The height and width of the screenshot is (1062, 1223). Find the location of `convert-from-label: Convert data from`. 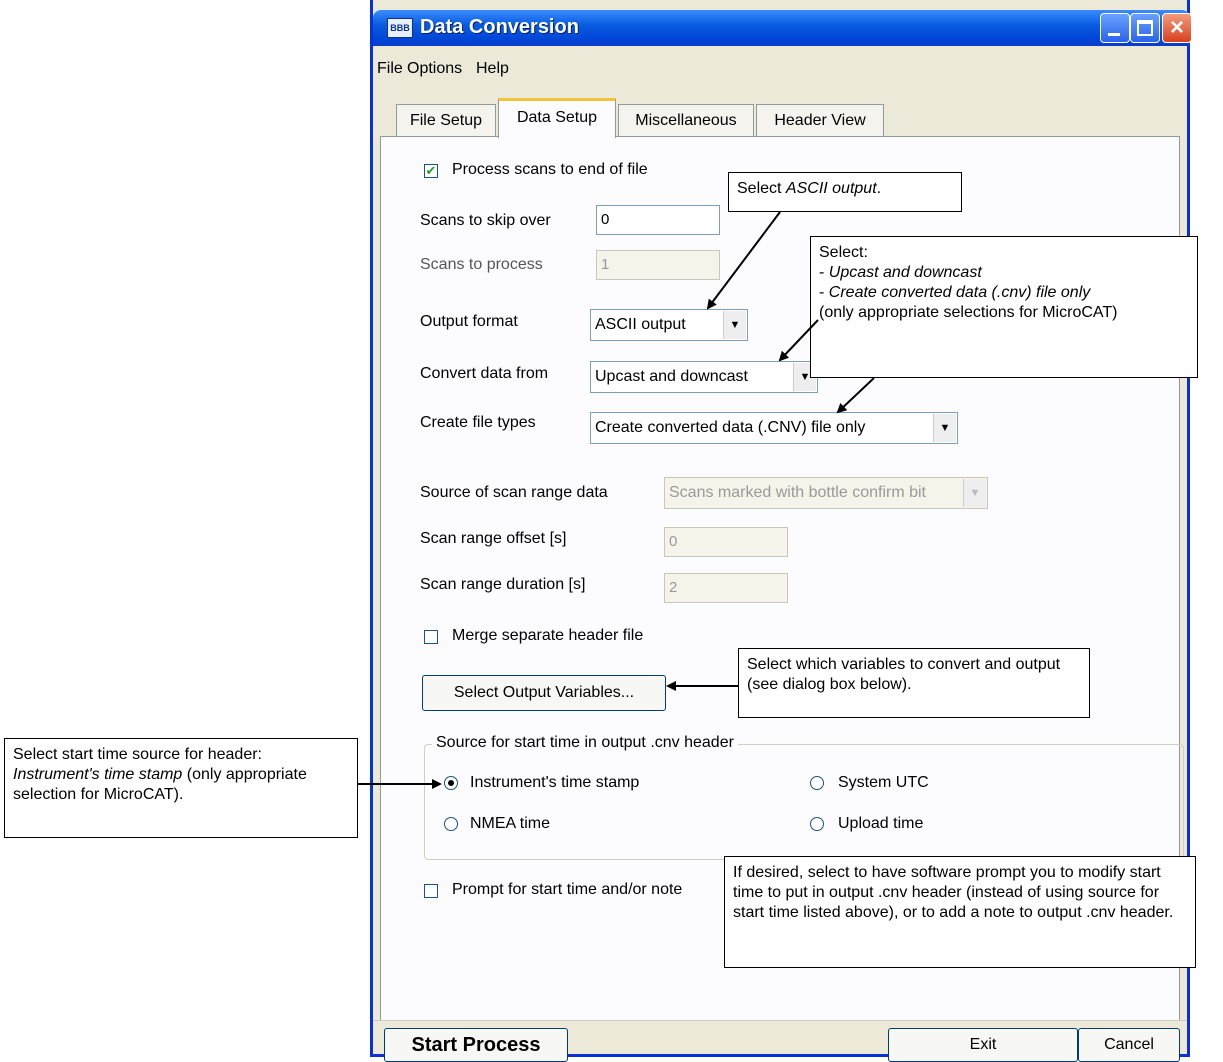

convert-from-label: Convert data from is located at coordinates (484, 373).